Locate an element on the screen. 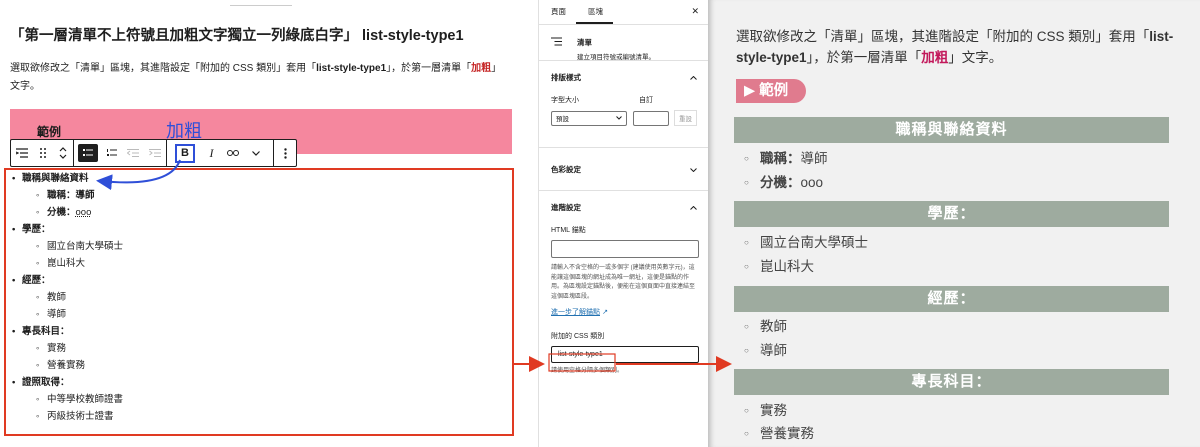 Image resolution: width=1200 pixels, height=447 pixels. external-link-icon: ↗ is located at coordinates (605, 312).